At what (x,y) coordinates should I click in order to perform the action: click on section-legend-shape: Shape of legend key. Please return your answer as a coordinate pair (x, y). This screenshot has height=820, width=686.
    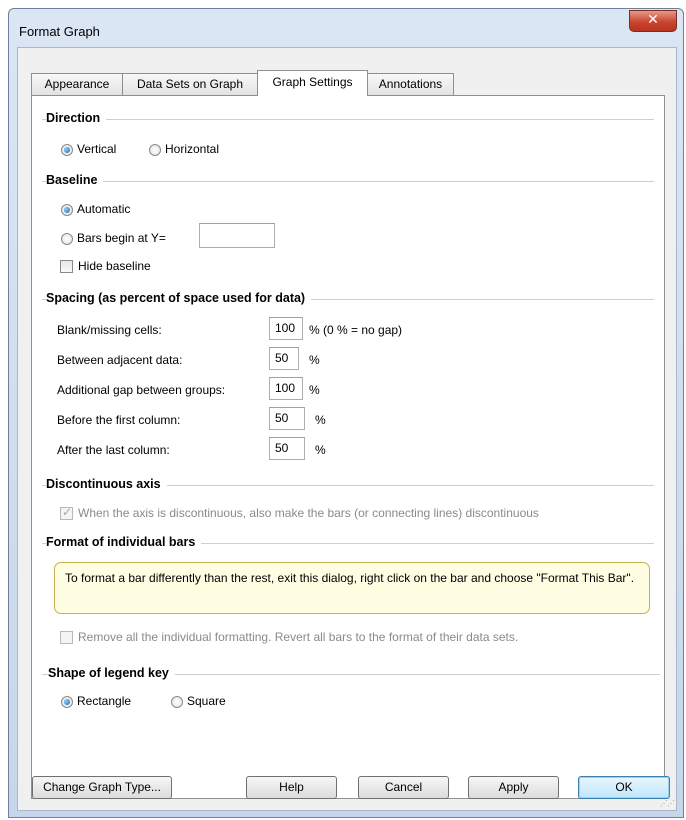
    Looking at the image, I should click on (111, 673).